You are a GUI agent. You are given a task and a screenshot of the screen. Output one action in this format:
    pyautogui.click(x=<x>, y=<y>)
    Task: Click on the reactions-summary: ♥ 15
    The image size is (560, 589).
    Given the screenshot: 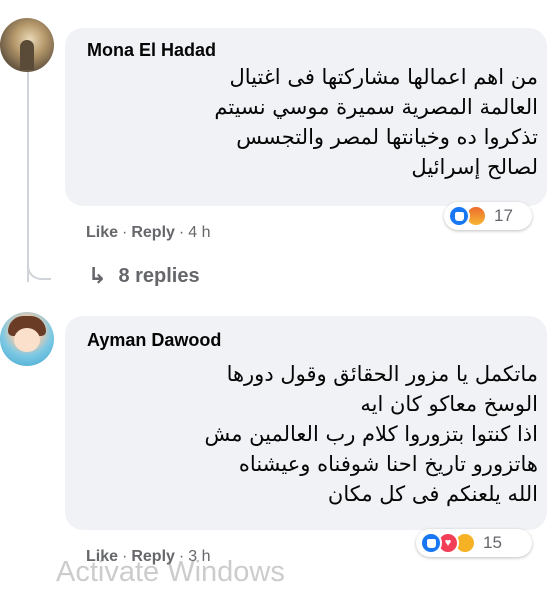 What is the action you would take?
    pyautogui.click(x=474, y=543)
    